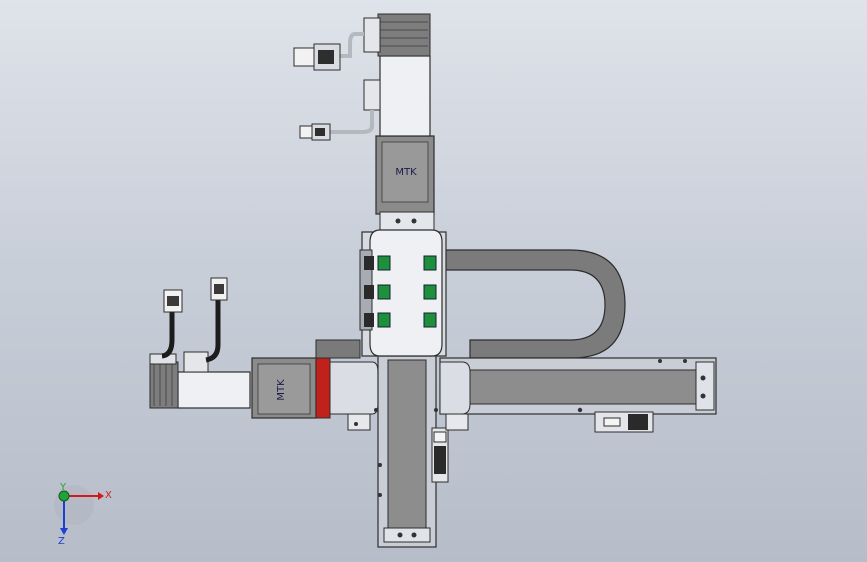  What do you see at coordinates (405, 183) in the screenshot?
I see `vertical-motor-housing: MTK` at bounding box center [405, 183].